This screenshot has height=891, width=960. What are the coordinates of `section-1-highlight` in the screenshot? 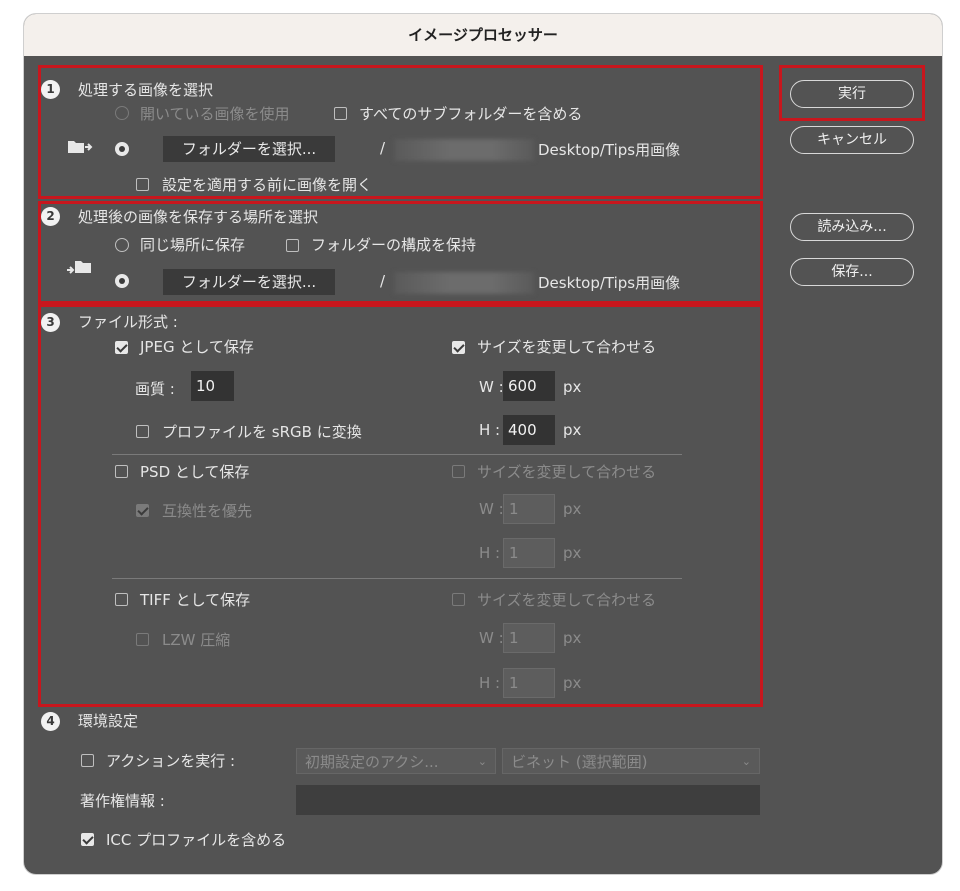 It's located at (400, 132).